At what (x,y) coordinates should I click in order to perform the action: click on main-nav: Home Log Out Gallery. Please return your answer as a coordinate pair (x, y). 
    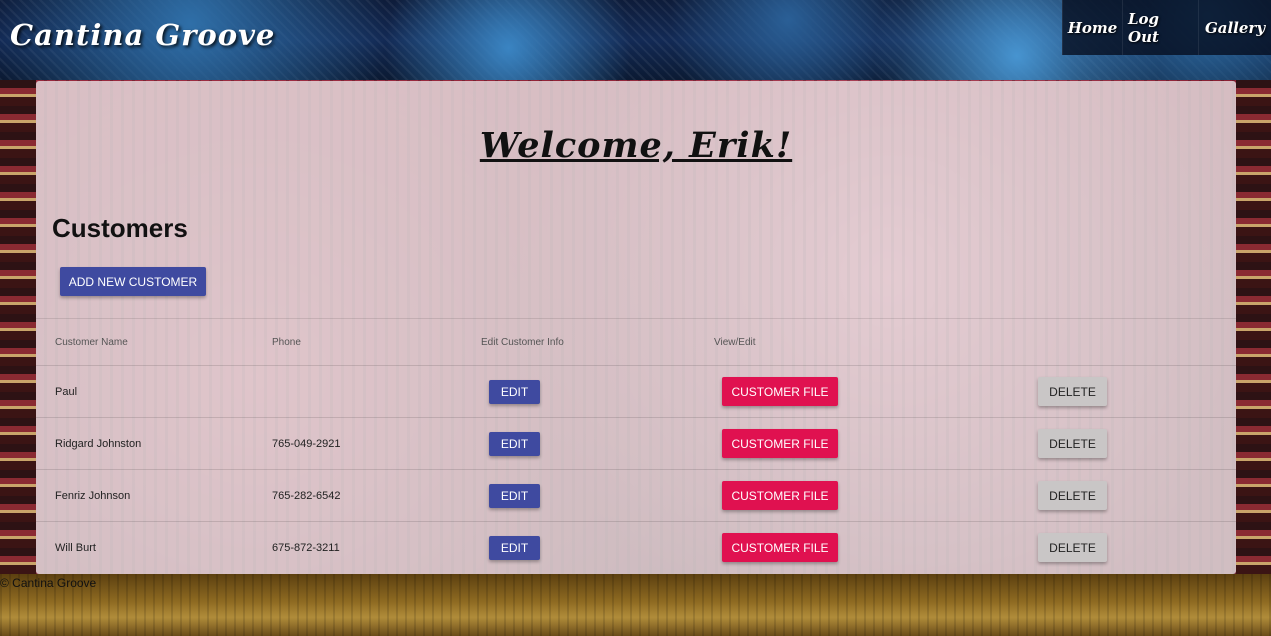
    Looking at the image, I should click on (1166, 27).